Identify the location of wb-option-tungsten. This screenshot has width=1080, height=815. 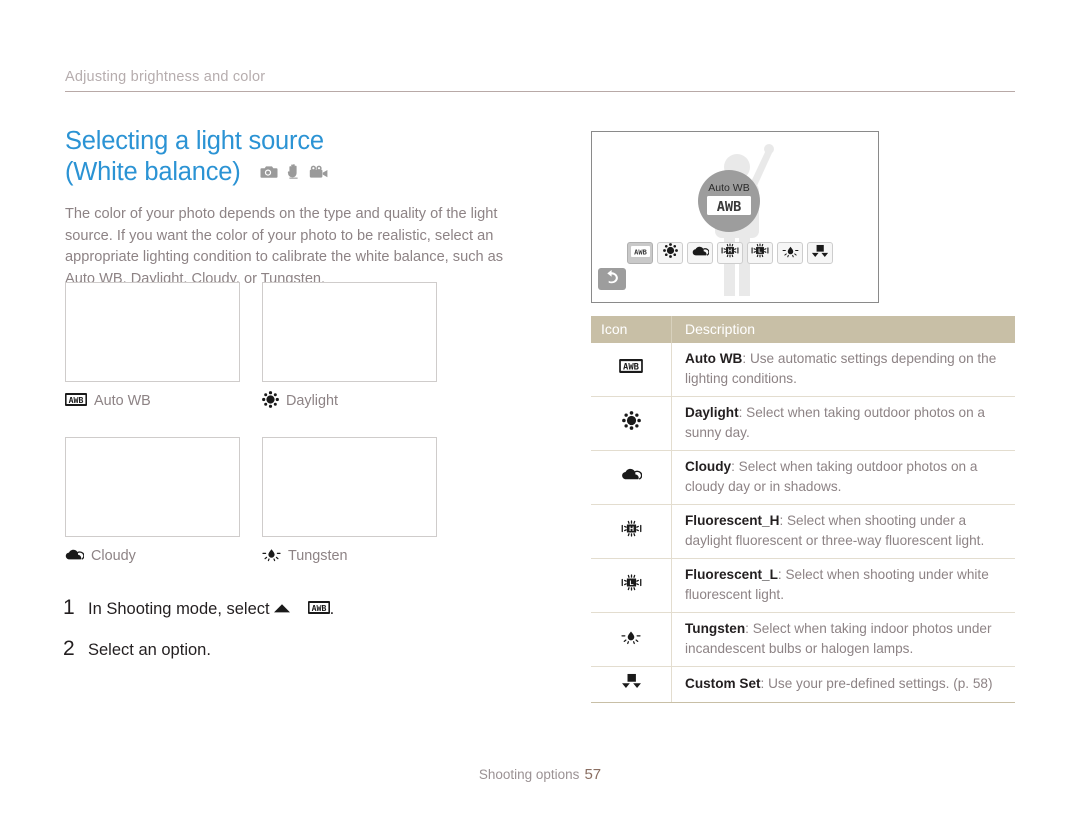
(790, 253).